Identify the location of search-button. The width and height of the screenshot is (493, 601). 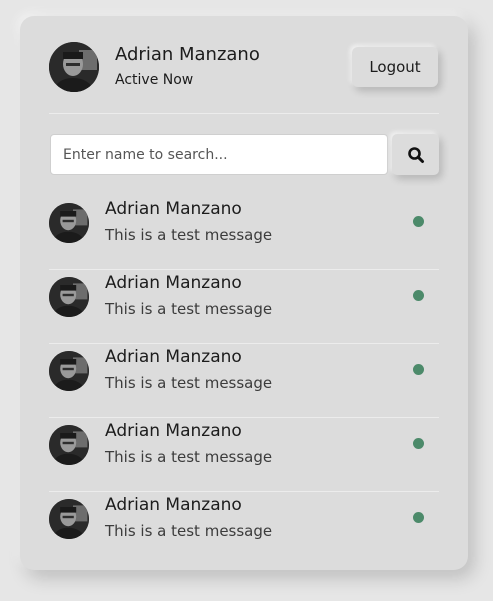
(415, 154).